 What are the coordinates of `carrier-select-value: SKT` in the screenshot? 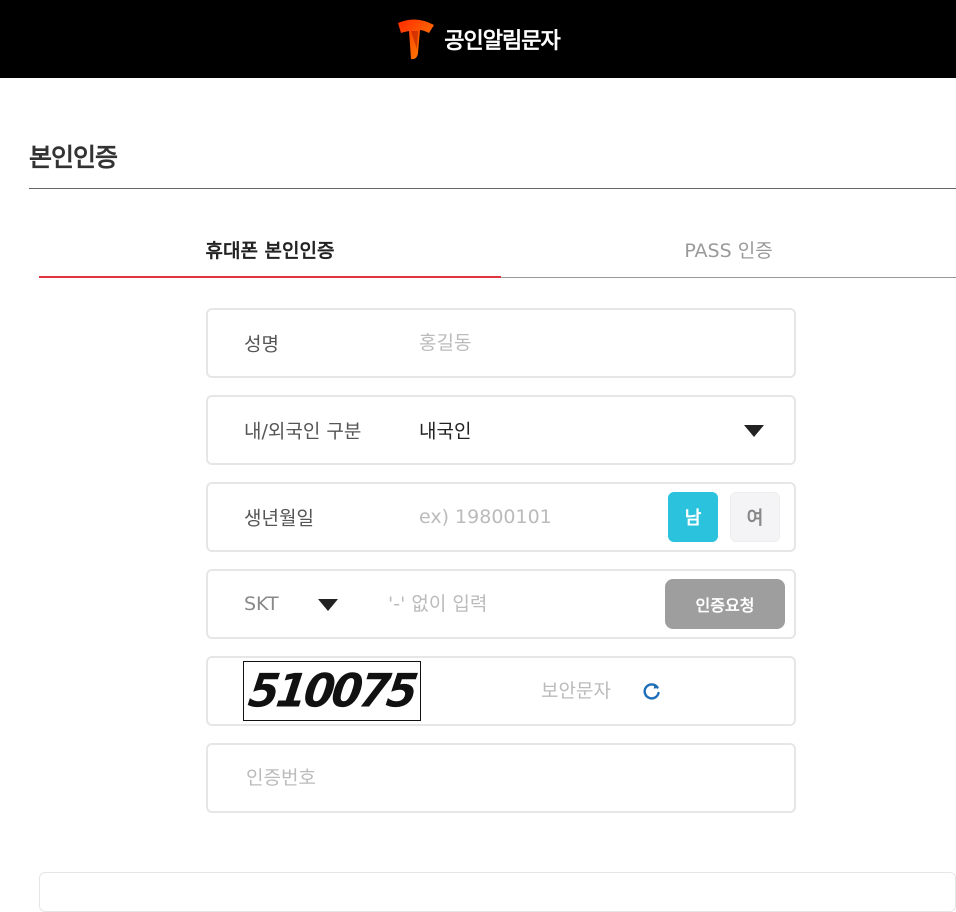 It's located at (261, 604).